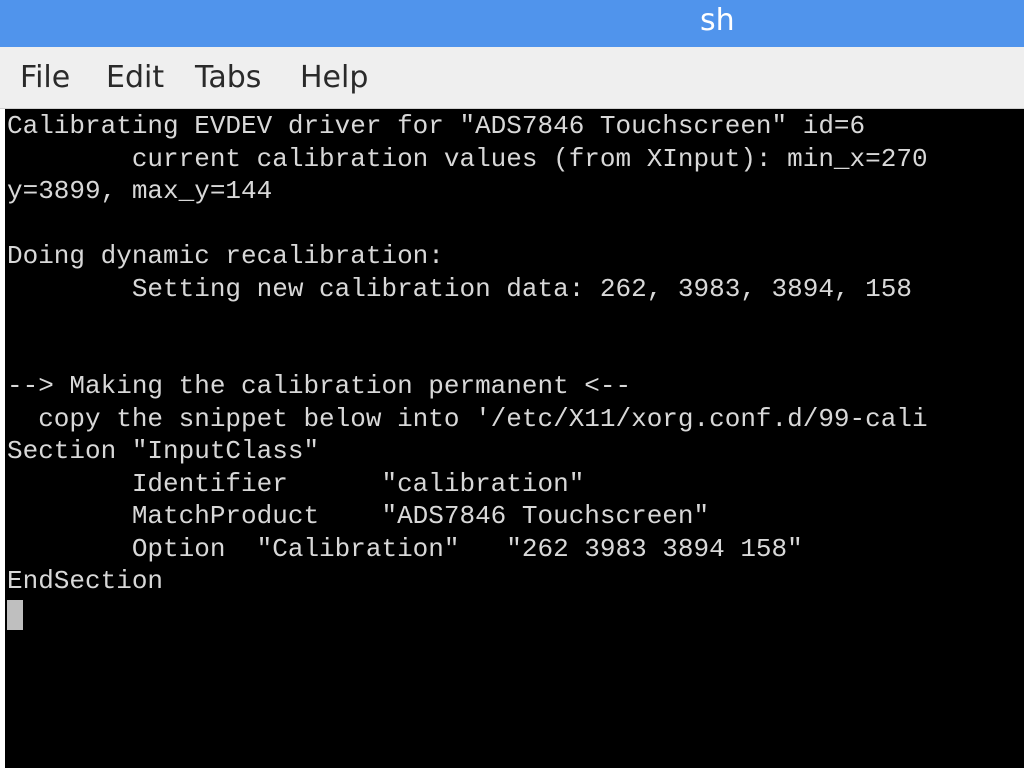  I want to click on terminal-line: y=3899, max_y=144, so click(140, 191).